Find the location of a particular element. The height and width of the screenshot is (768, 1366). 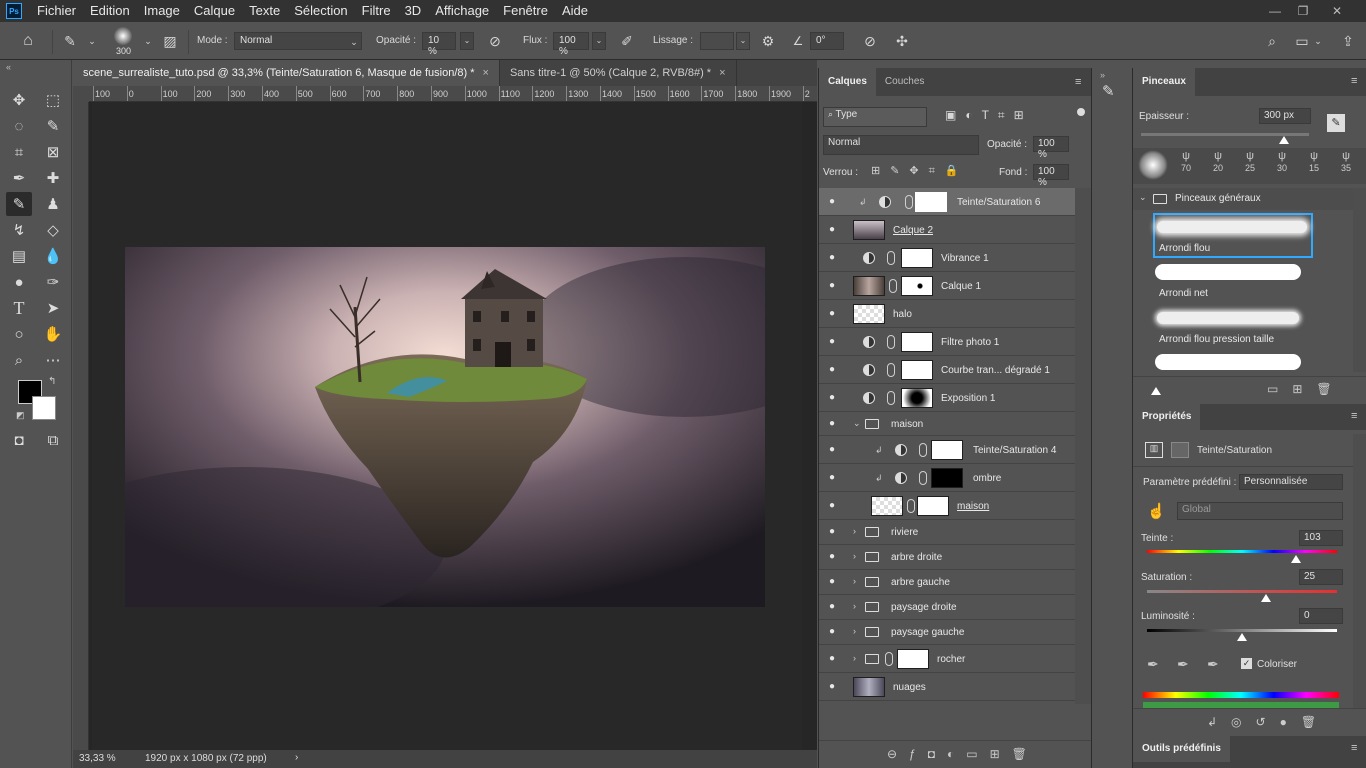

eraser-tool-icon: ◇ is located at coordinates (53, 230).